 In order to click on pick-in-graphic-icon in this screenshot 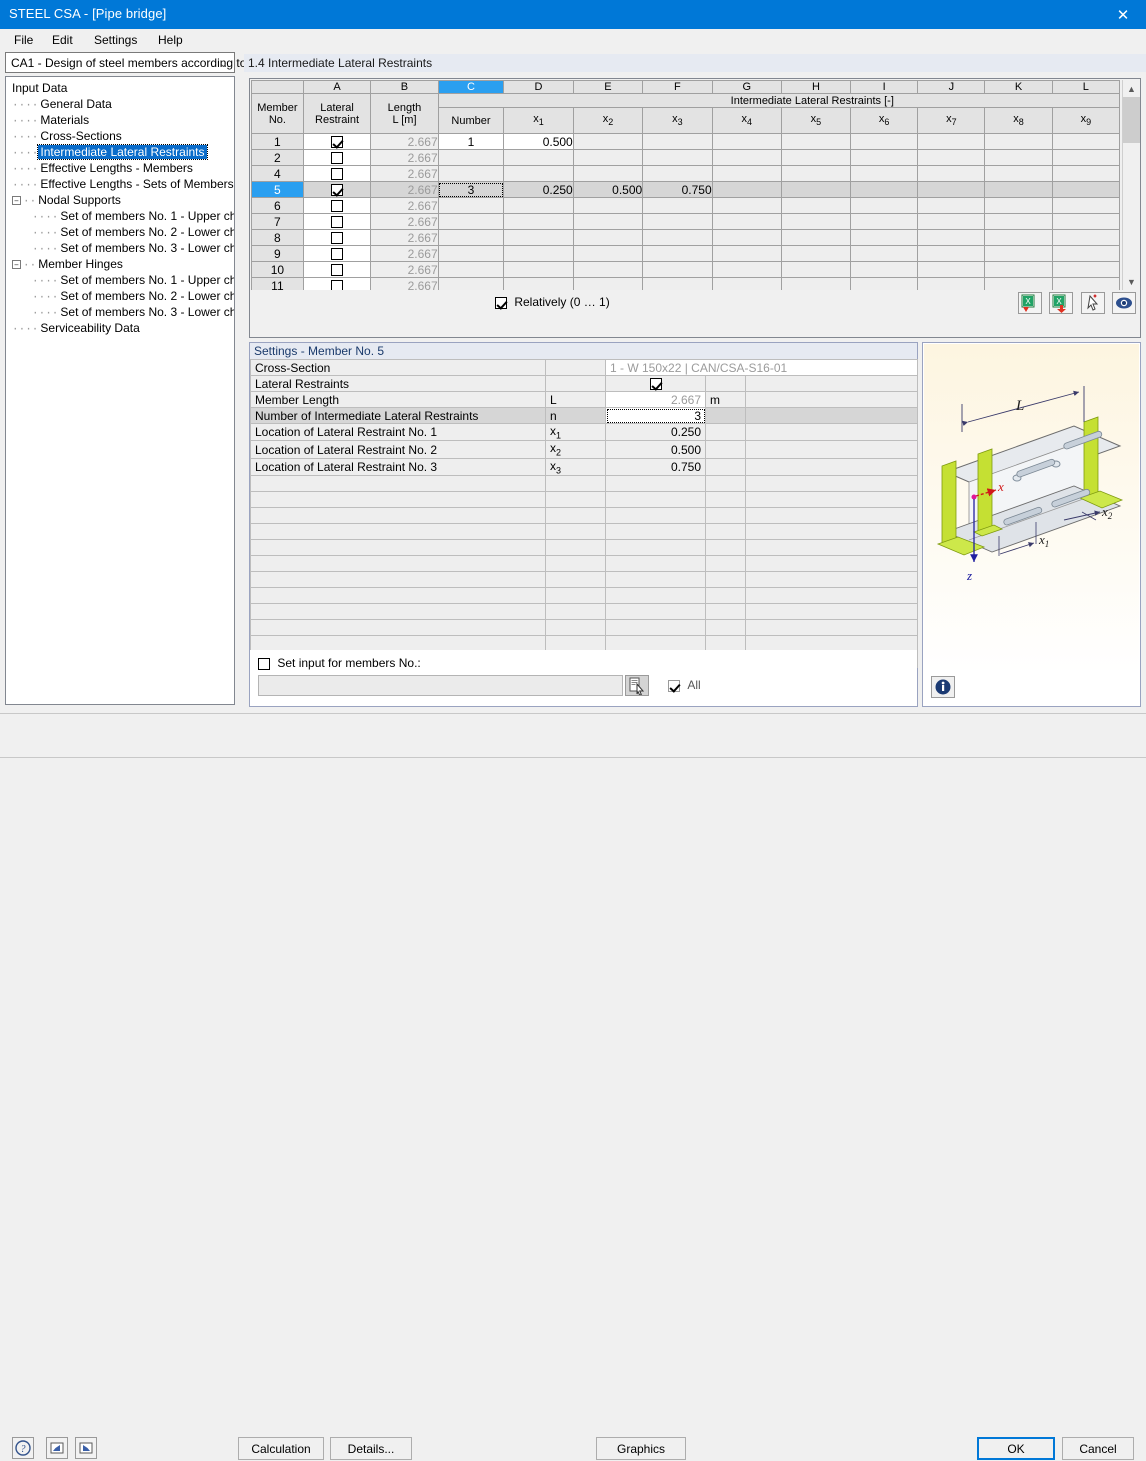, I will do `click(1092, 303)`.